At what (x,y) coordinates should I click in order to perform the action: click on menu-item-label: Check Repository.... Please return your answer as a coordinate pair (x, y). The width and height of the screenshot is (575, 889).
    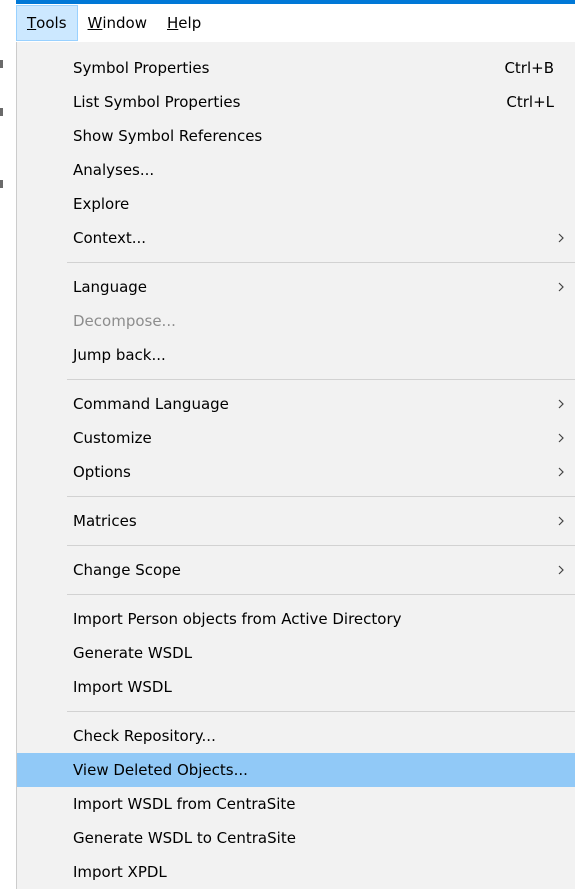
    Looking at the image, I should click on (144, 736).